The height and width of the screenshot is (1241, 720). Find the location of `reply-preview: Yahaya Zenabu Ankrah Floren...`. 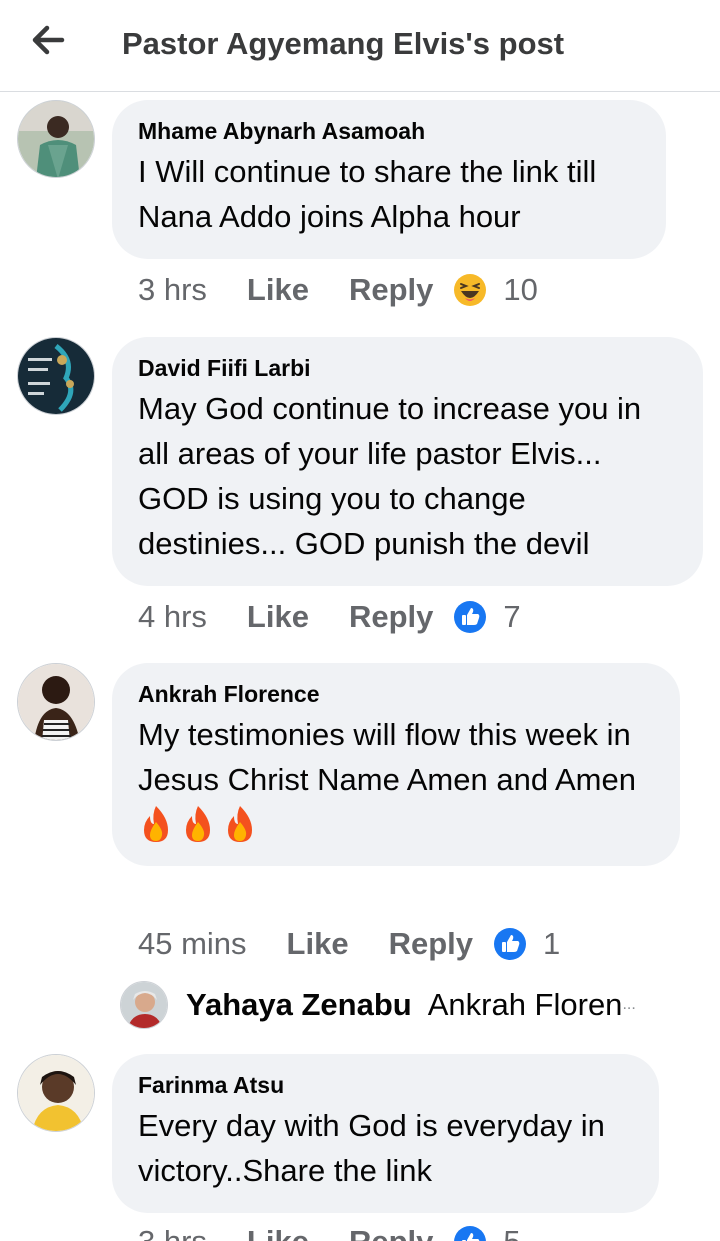

reply-preview: Yahaya Zenabu Ankrah Floren... is located at coordinates (378, 1005).